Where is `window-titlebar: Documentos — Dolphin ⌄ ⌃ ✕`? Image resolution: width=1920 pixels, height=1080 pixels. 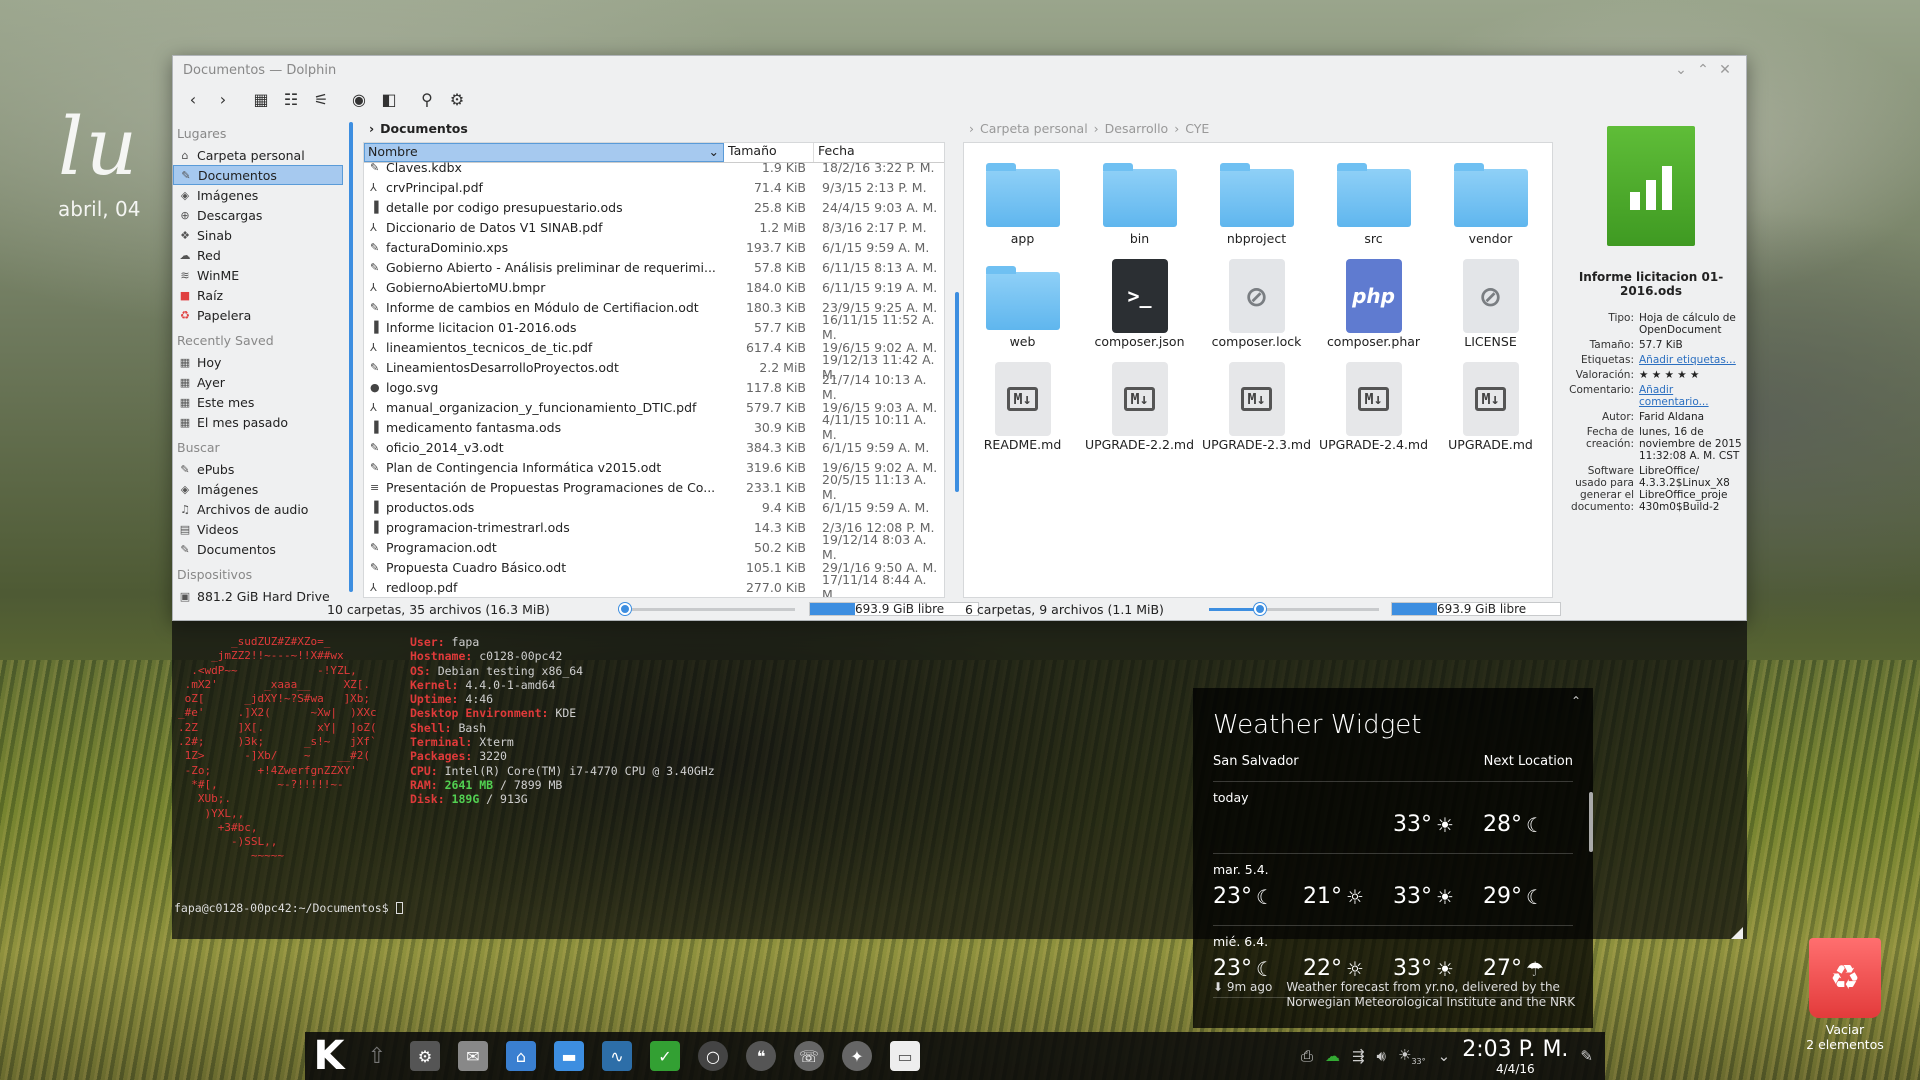 window-titlebar: Documentos — Dolphin ⌄ ⌃ ✕ is located at coordinates (959, 70).